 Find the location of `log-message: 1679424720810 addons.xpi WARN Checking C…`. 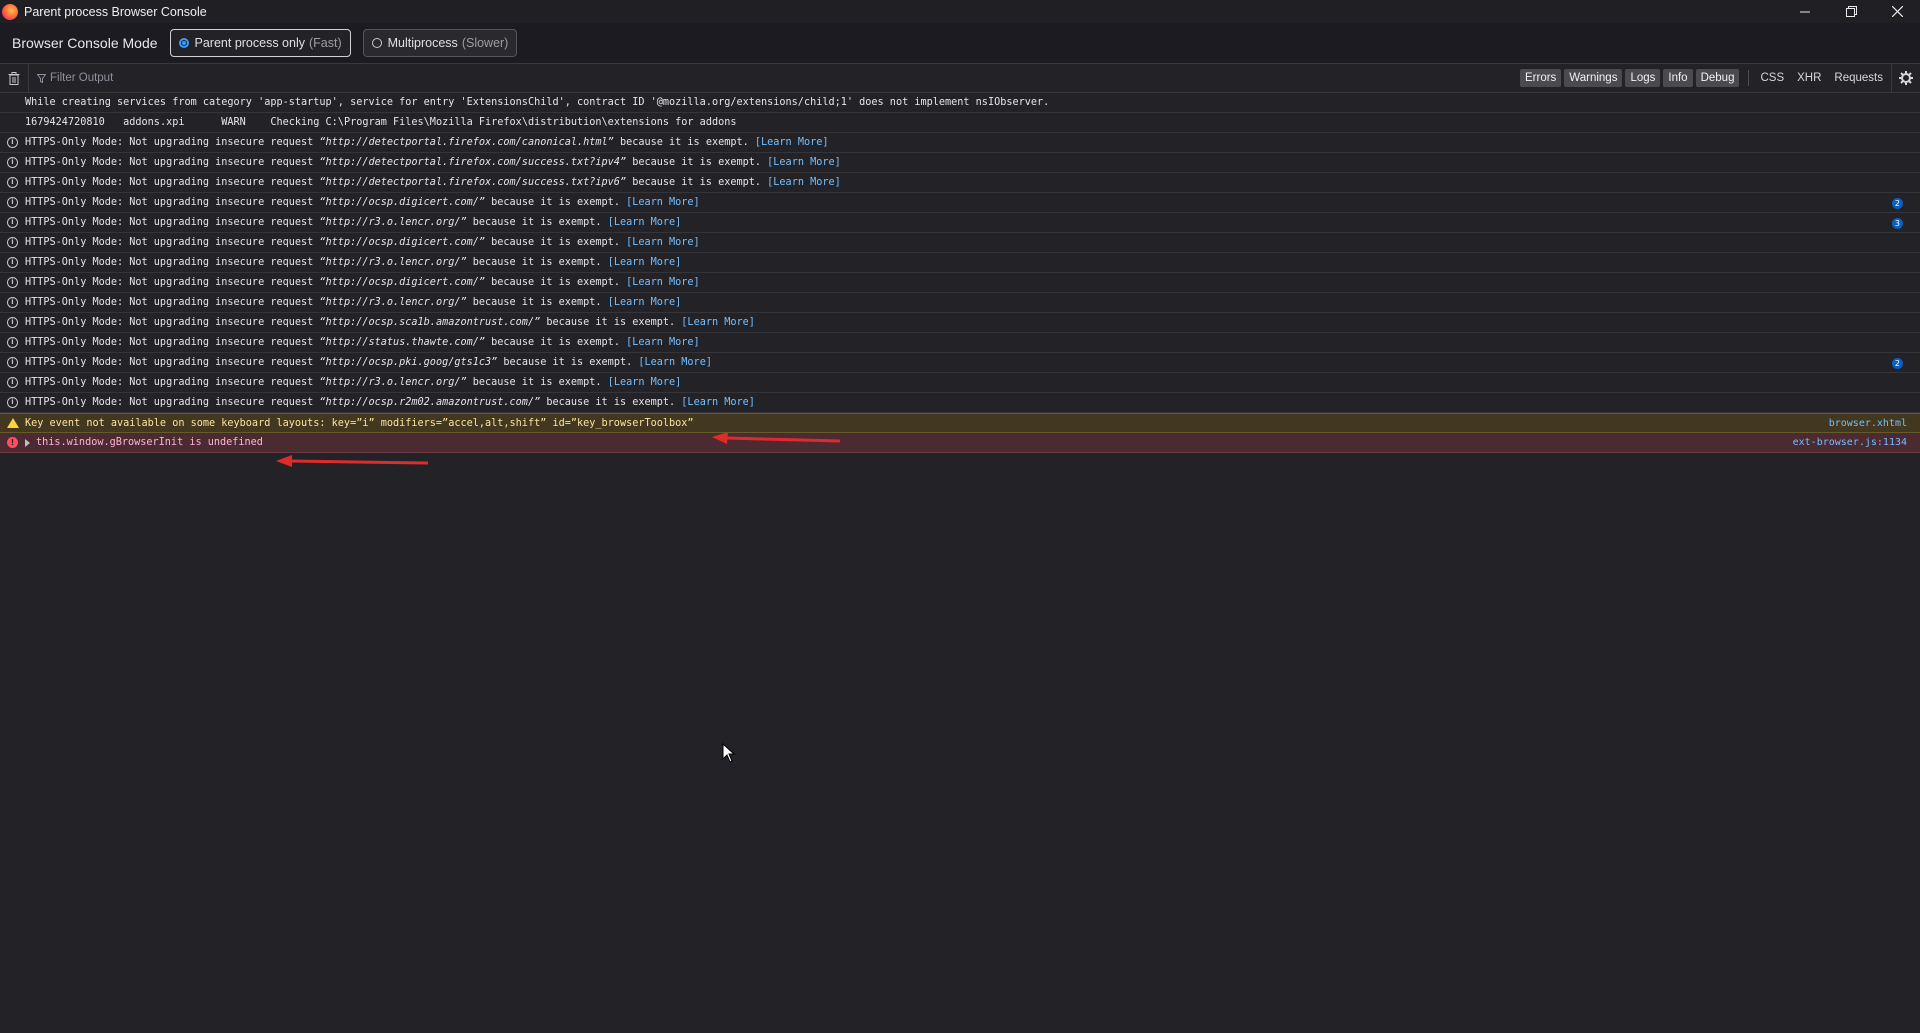

log-message: 1679424720810 addons.xpi WARN Checking C… is located at coordinates (960, 123).